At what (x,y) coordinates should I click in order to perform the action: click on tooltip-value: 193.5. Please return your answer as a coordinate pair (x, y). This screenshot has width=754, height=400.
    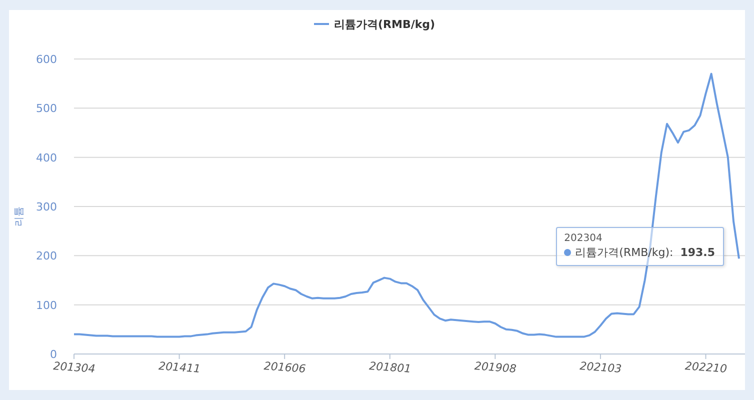
    Looking at the image, I should click on (697, 252).